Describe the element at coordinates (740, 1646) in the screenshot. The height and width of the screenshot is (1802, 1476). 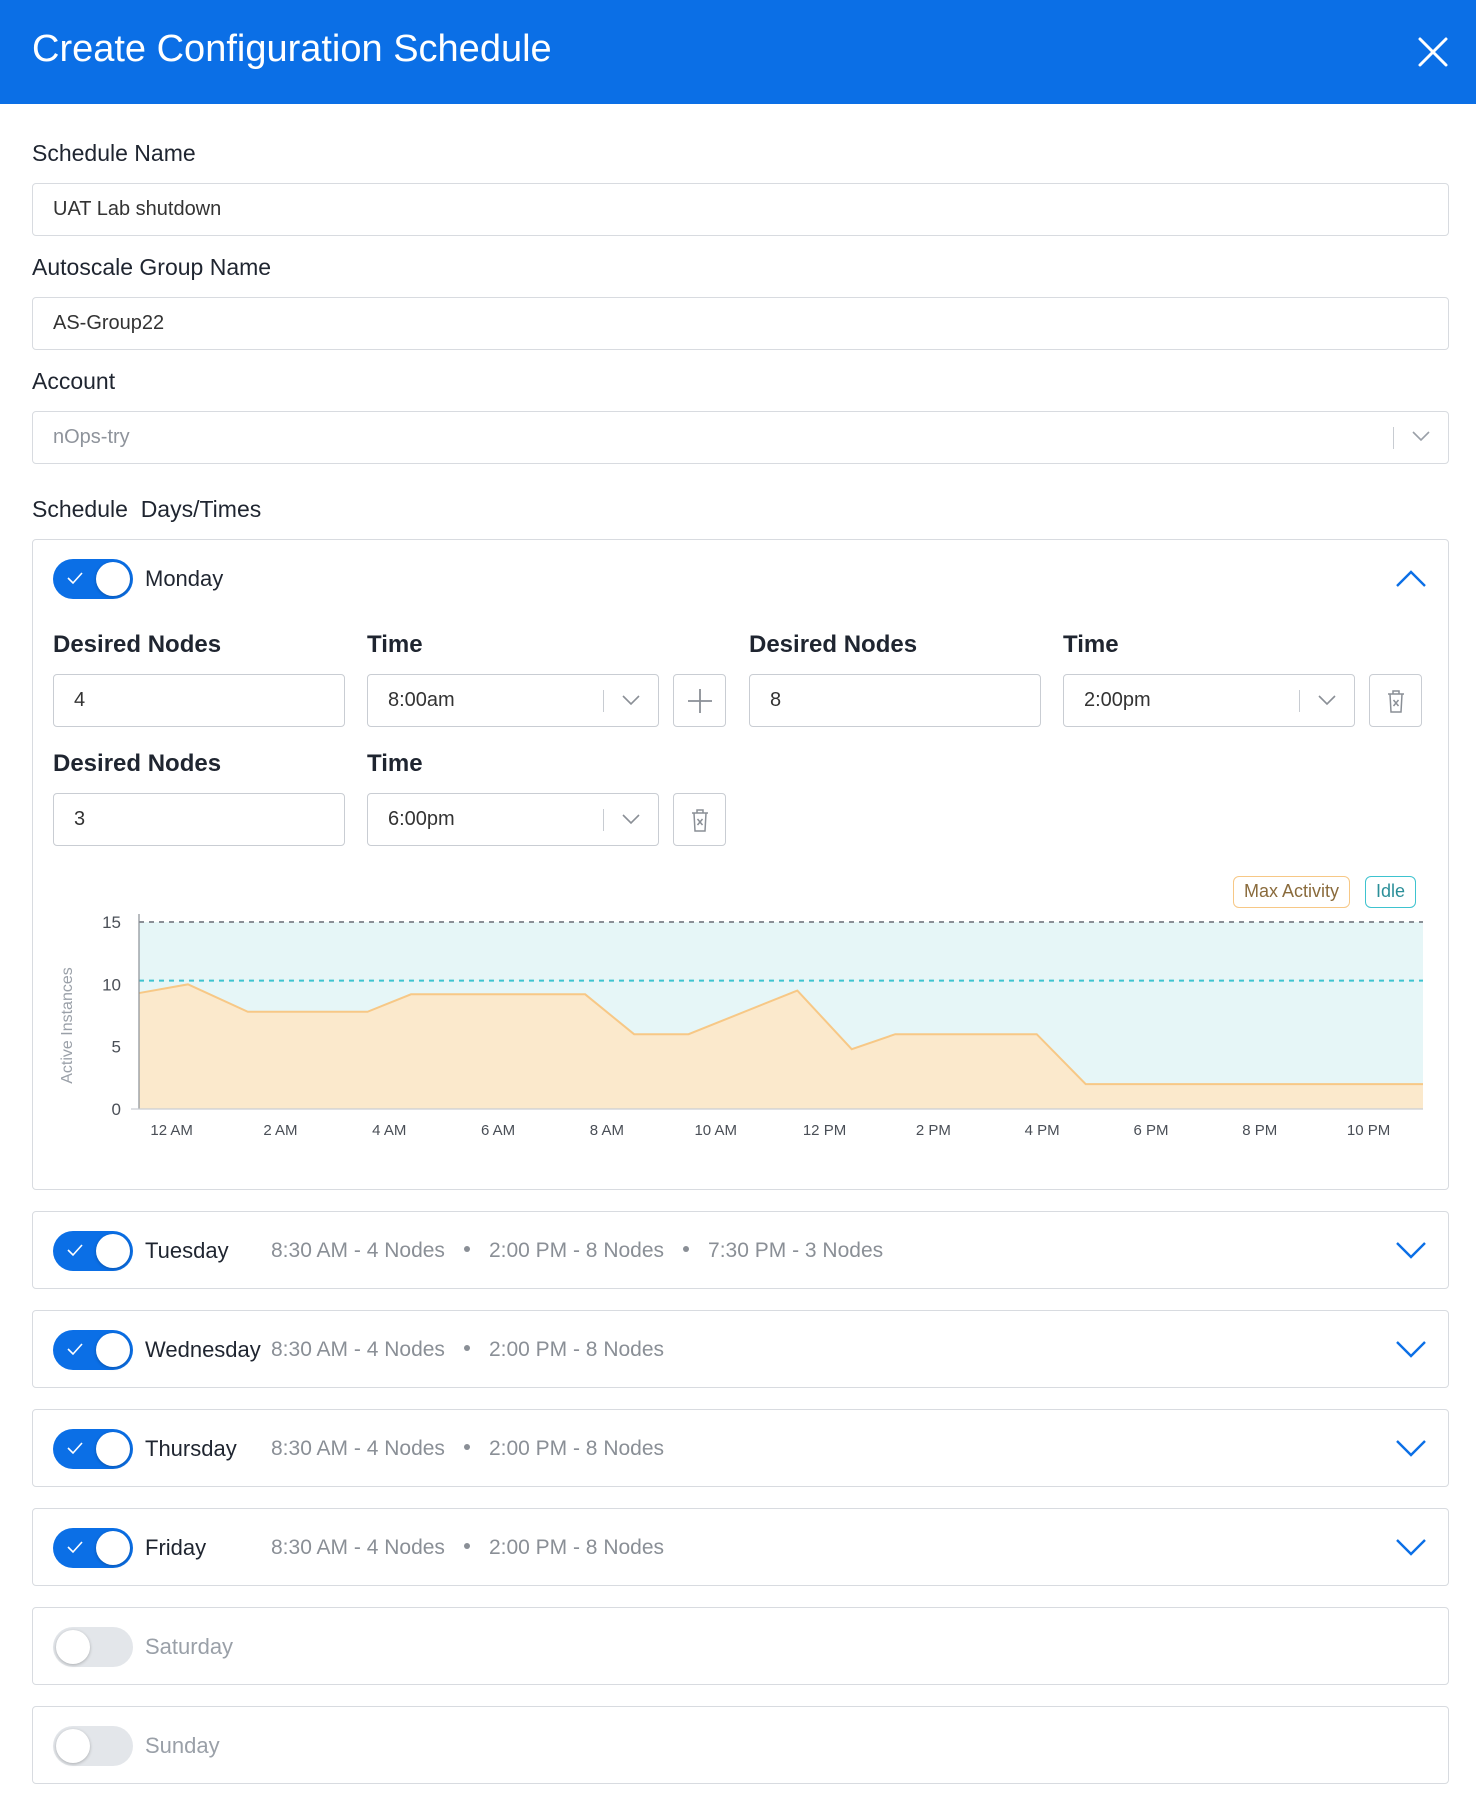
I see `day-card-saturday: Saturday` at that location.